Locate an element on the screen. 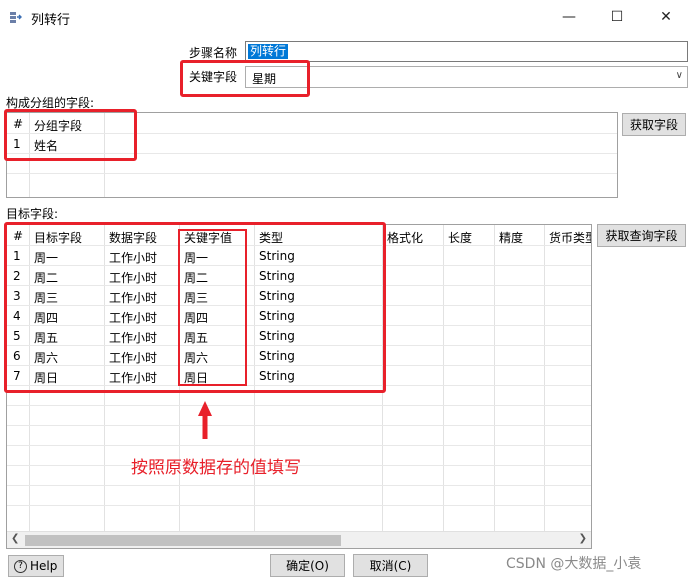  minimize-icon: — is located at coordinates (569, 17).